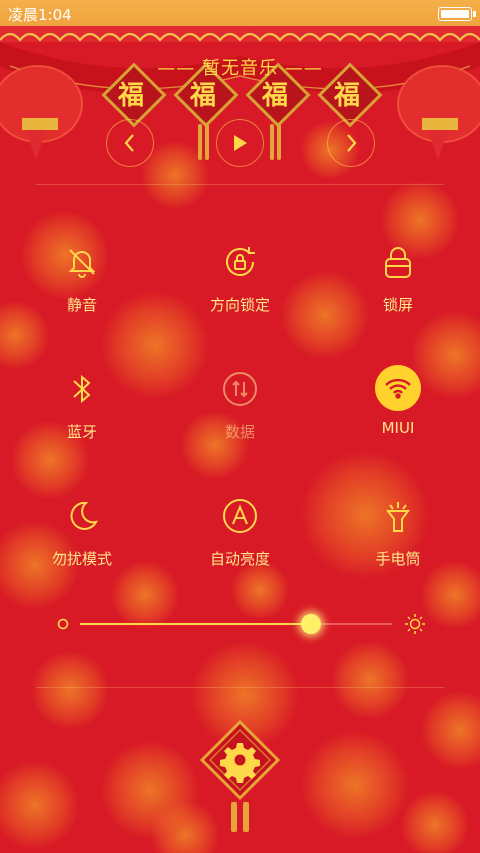 The height and width of the screenshot is (853, 480). What do you see at coordinates (240, 13) in the screenshot?
I see `status-bar: 凌晨1:04` at bounding box center [240, 13].